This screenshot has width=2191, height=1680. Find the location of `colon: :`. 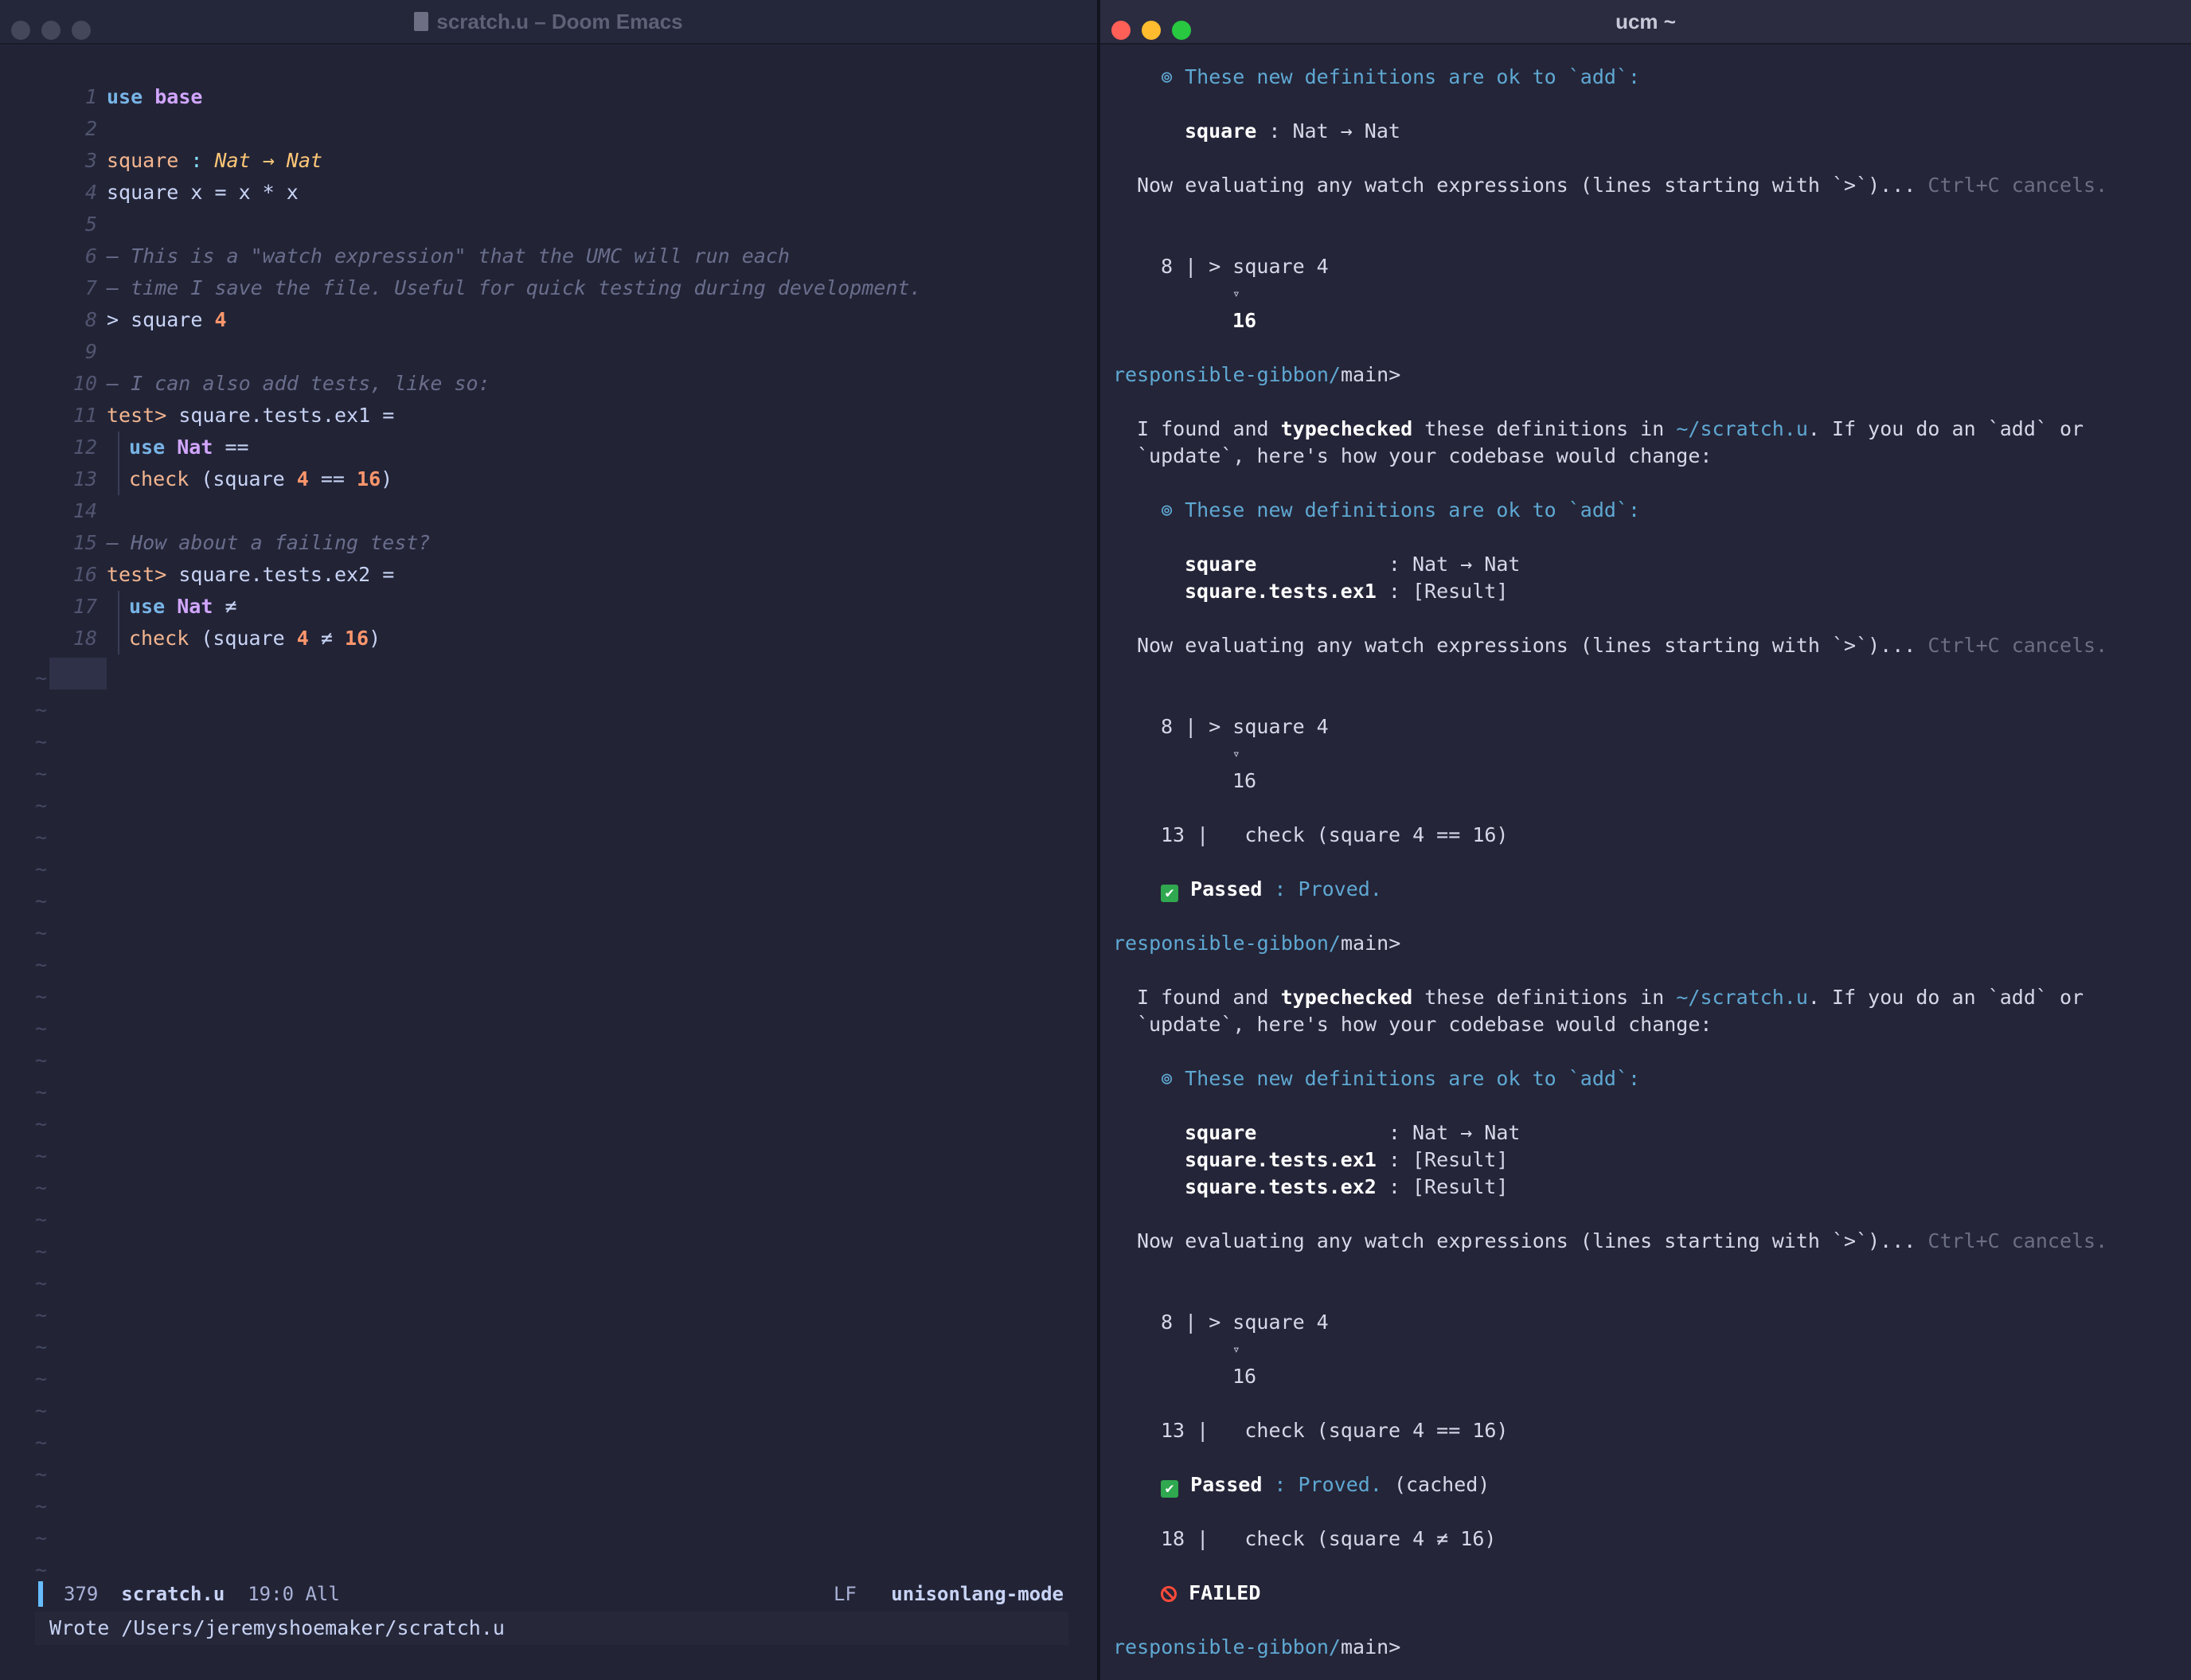

colon: : is located at coordinates (196, 160).